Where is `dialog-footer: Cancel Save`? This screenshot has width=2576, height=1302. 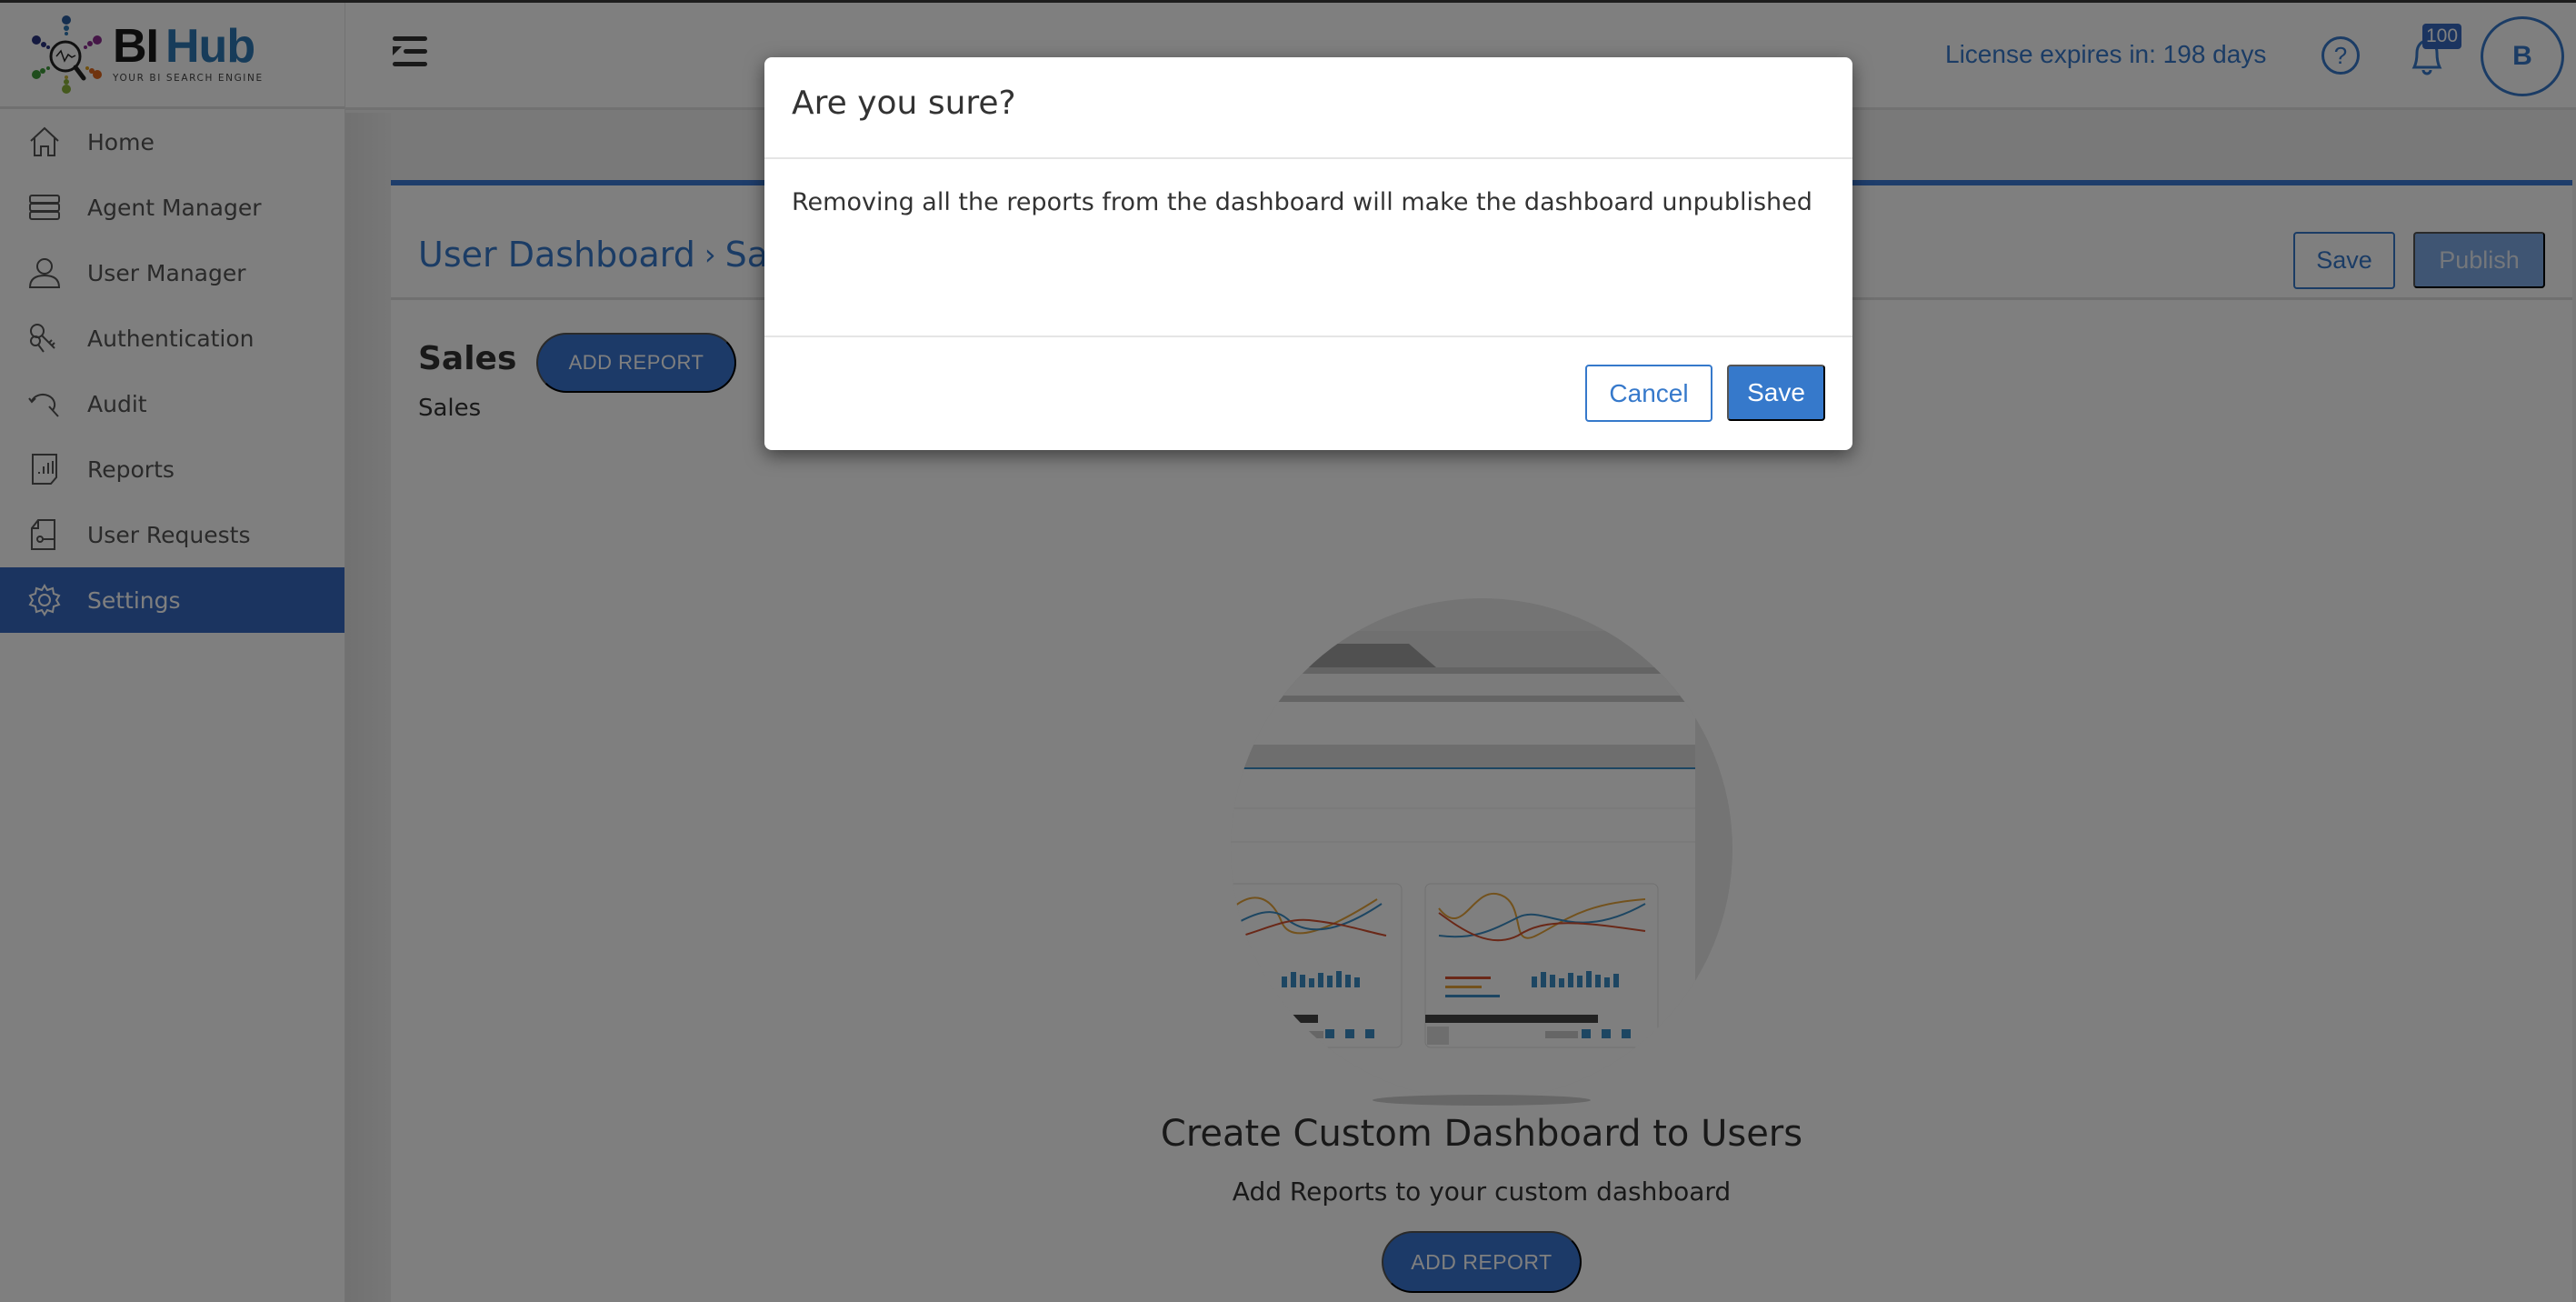 dialog-footer: Cancel Save is located at coordinates (1308, 392).